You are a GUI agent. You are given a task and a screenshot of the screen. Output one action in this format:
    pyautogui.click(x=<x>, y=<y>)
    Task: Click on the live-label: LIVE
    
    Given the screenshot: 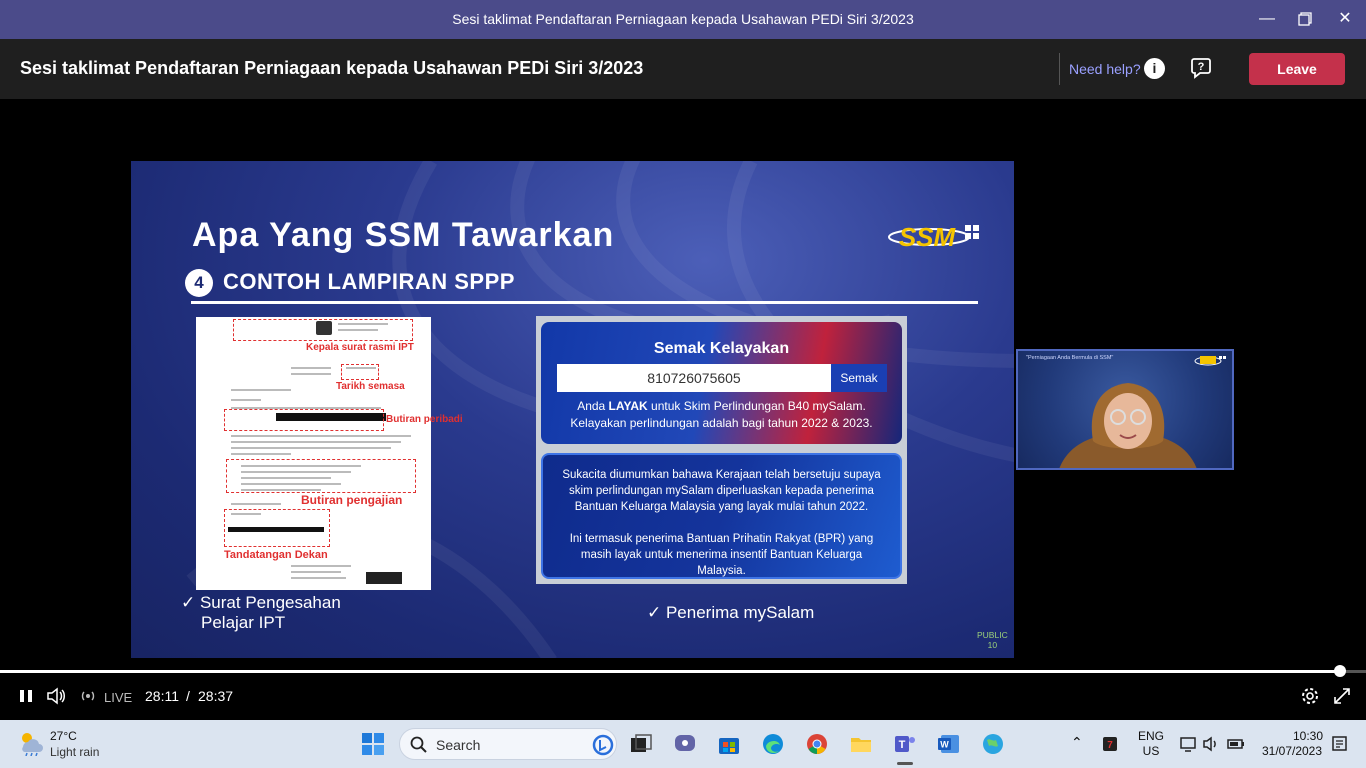 What is the action you would take?
    pyautogui.click(x=118, y=697)
    